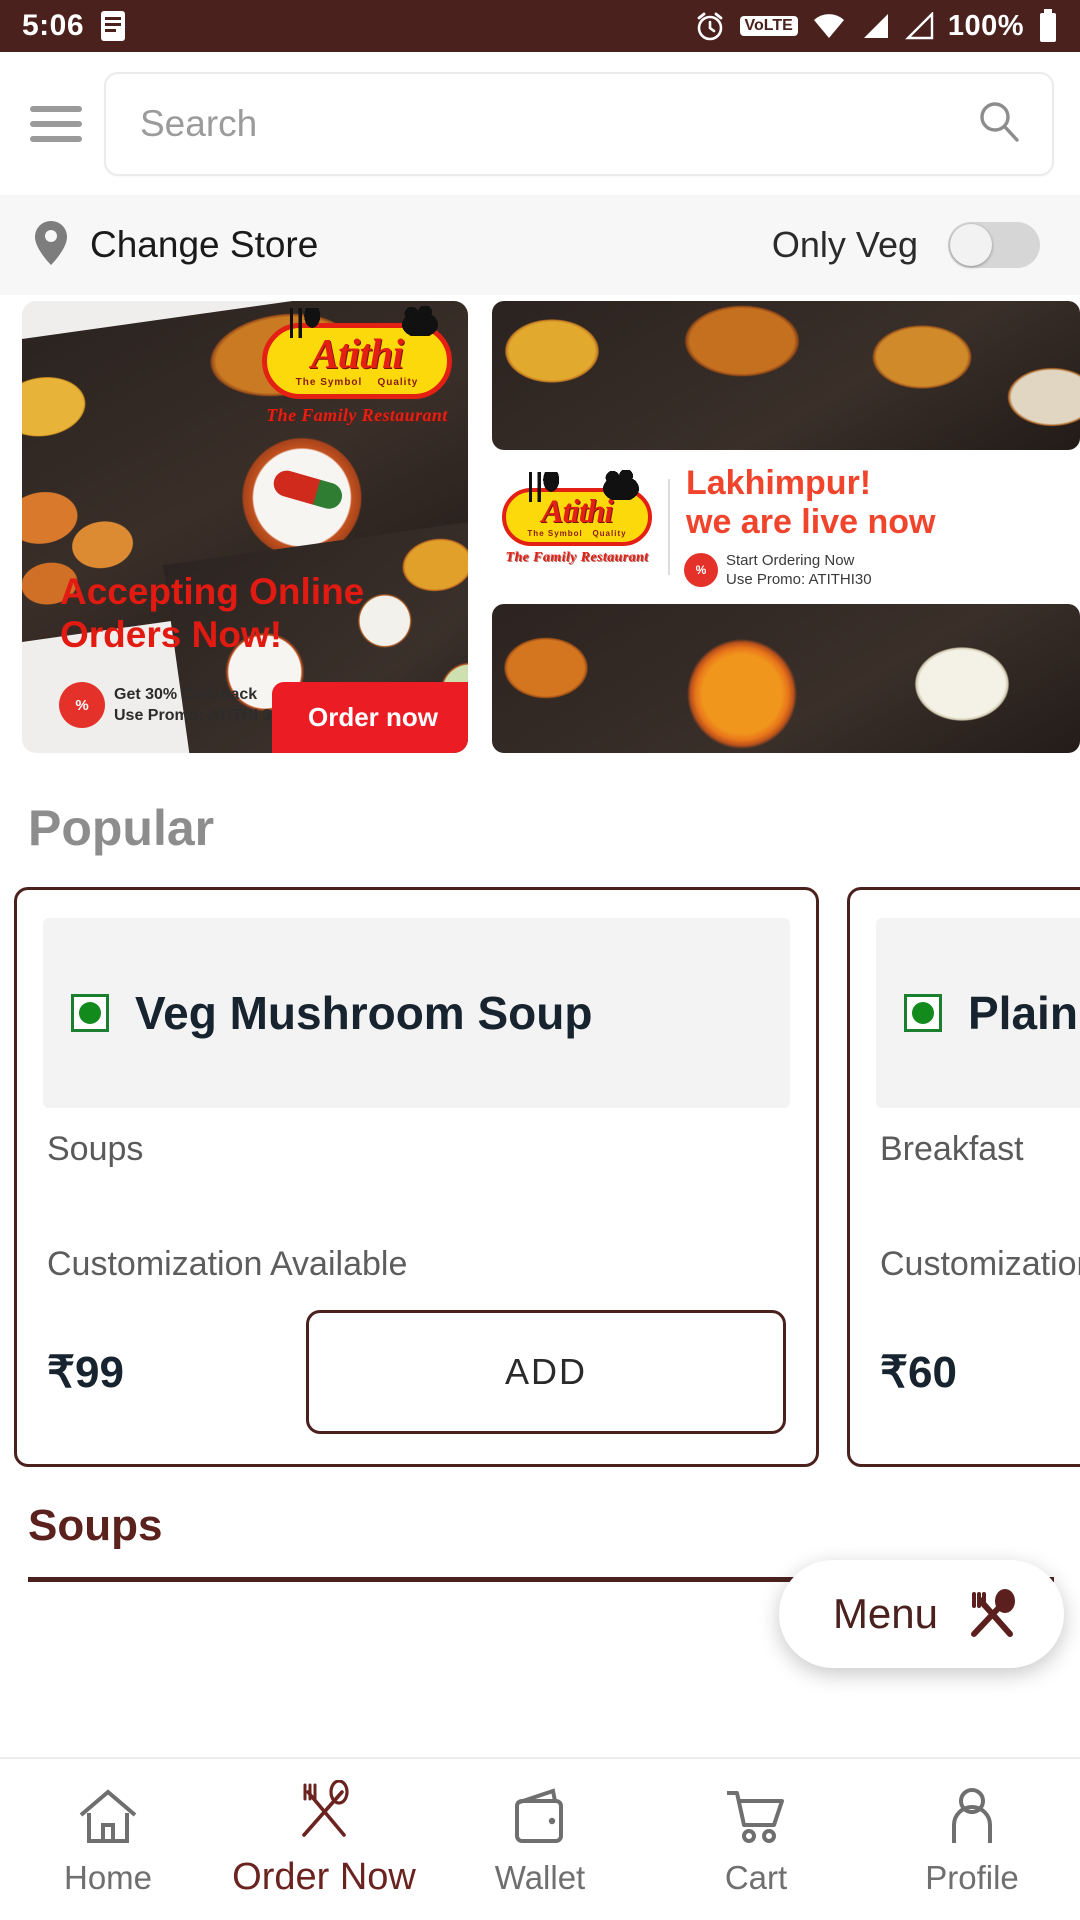 The image size is (1080, 1920). Describe the element at coordinates (51, 245) in the screenshot. I see `location-pin-icon` at that location.